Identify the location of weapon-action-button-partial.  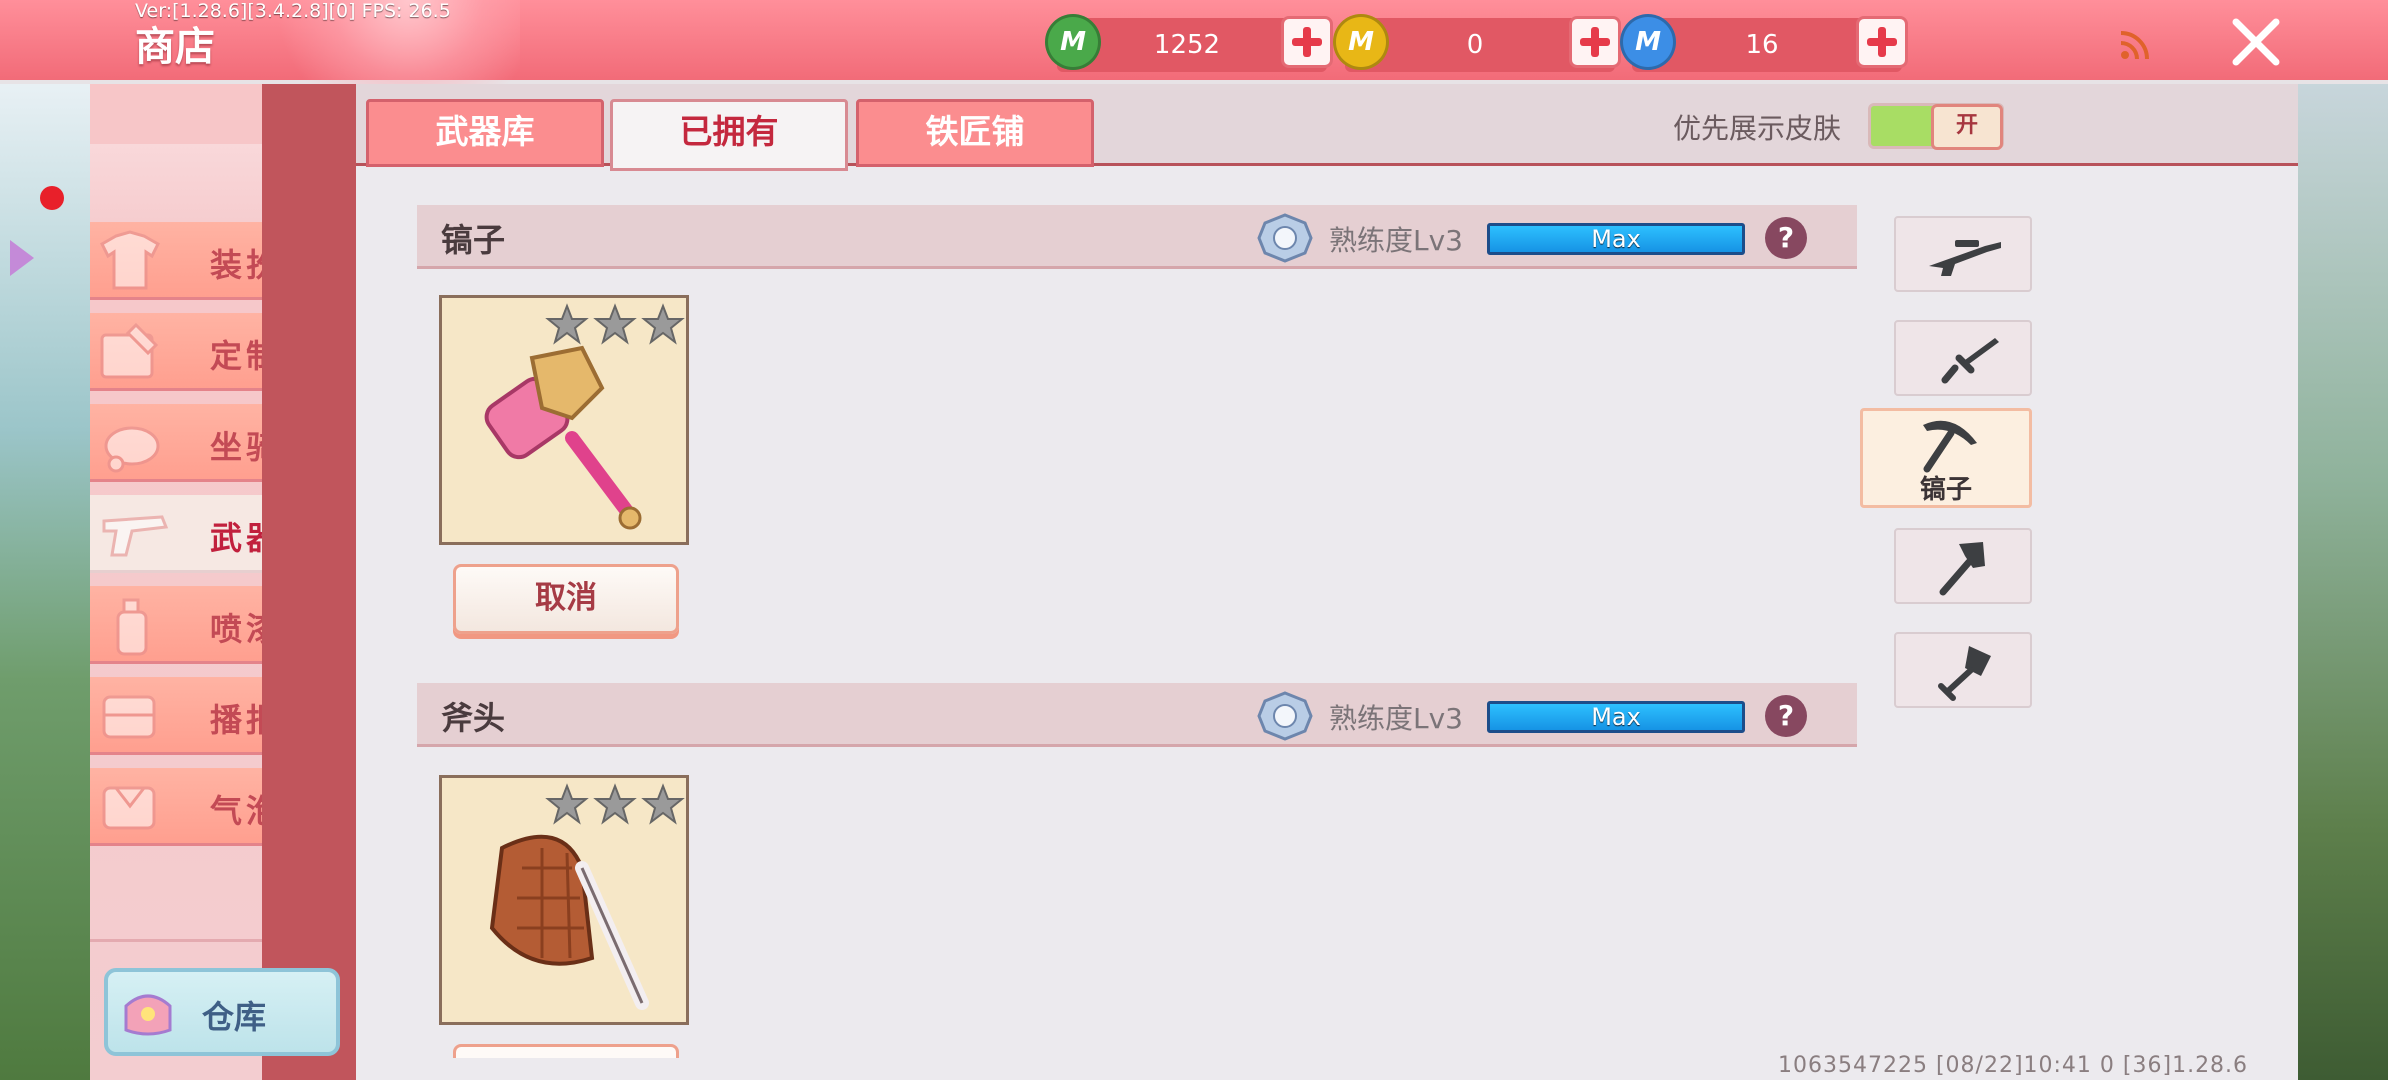
(566, 1051).